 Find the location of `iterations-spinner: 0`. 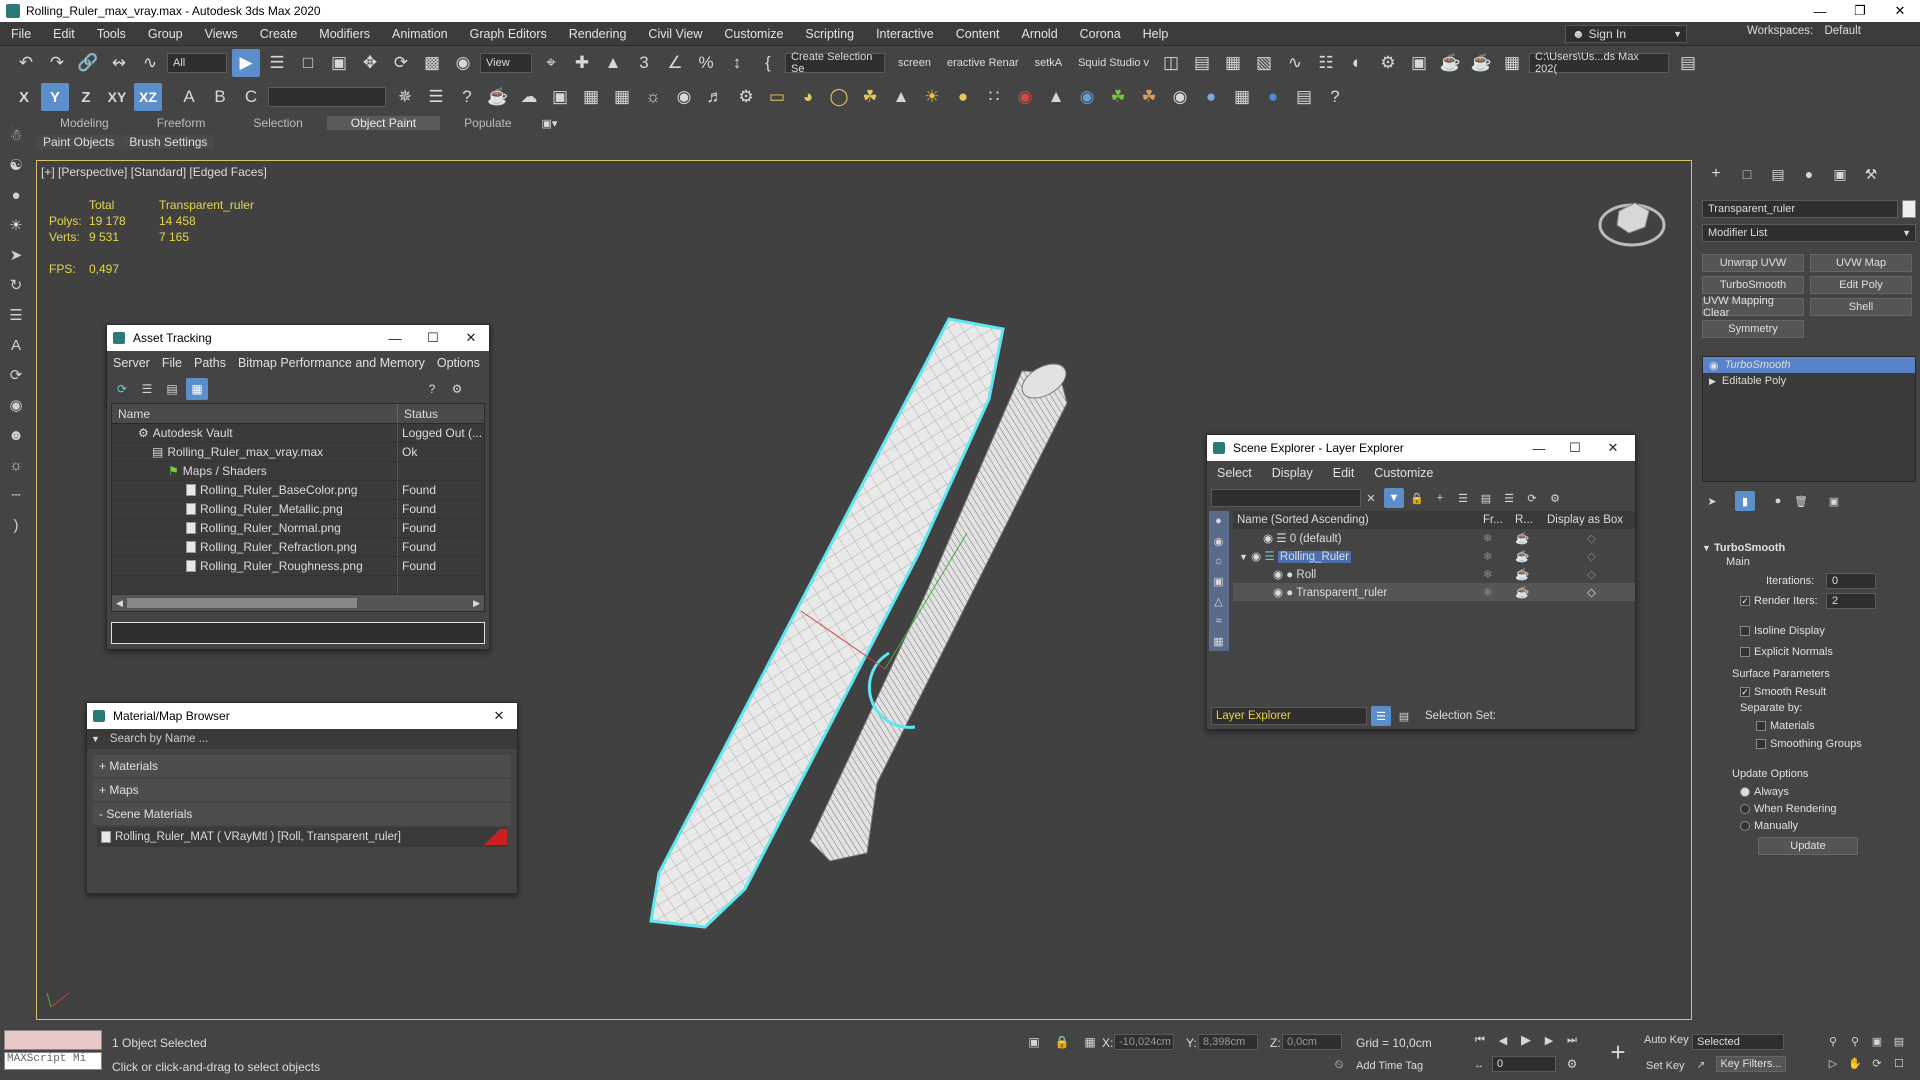

iterations-spinner: 0 is located at coordinates (1851, 581).